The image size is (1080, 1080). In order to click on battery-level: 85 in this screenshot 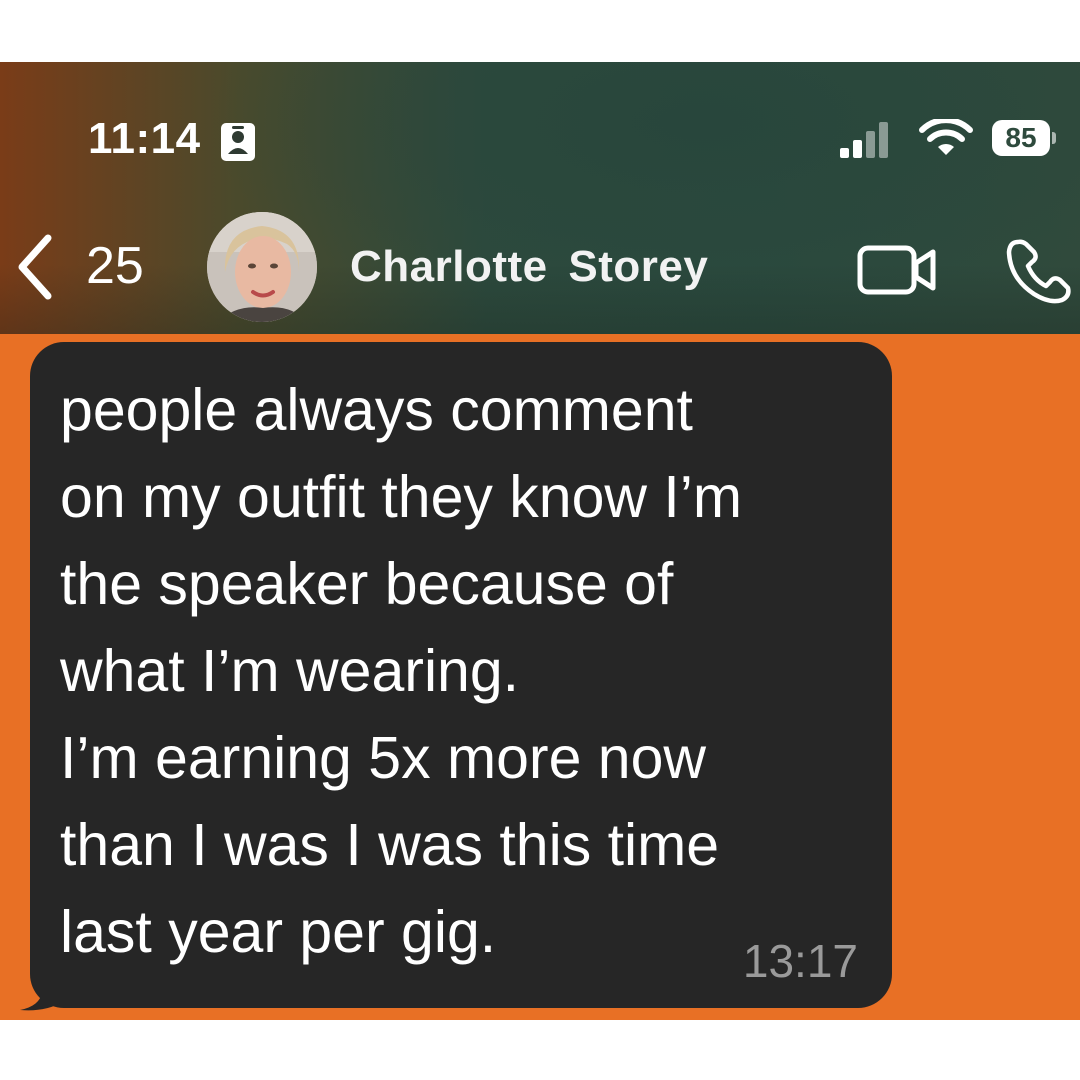, I will do `click(1021, 138)`.